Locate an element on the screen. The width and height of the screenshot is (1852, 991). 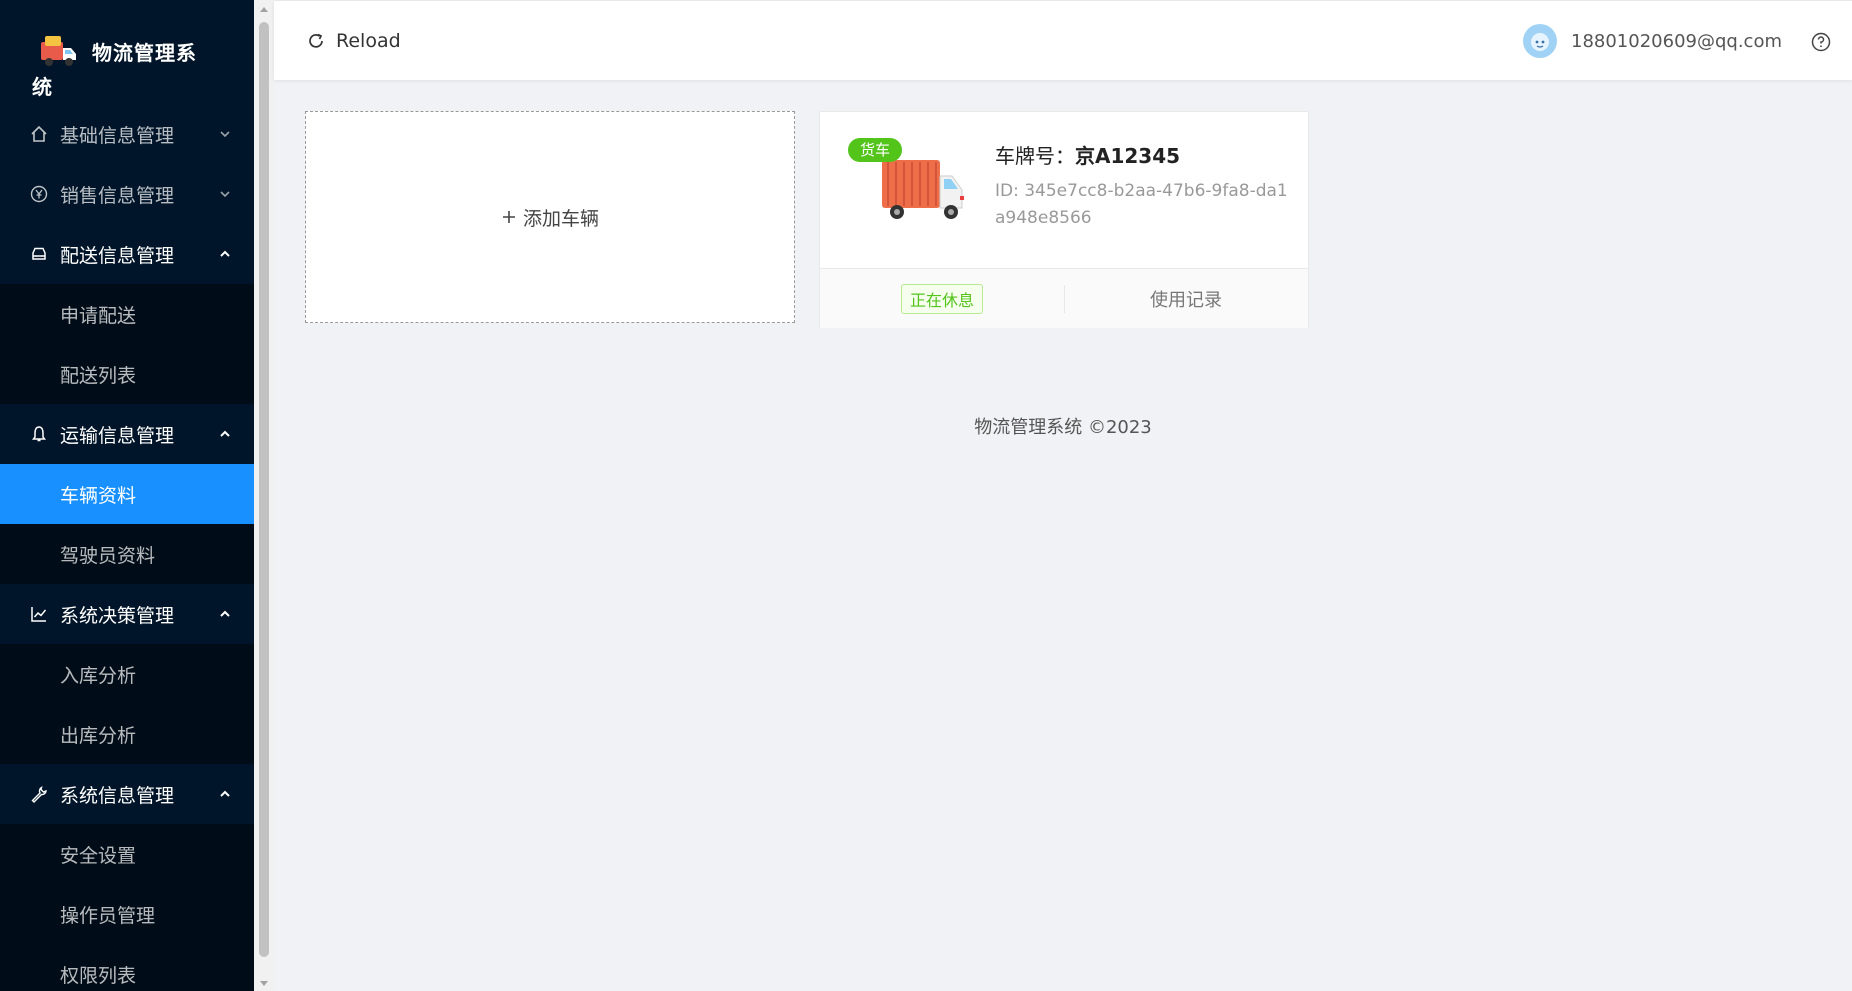
app-title: 物流管理系统 is located at coordinates (114, 70).